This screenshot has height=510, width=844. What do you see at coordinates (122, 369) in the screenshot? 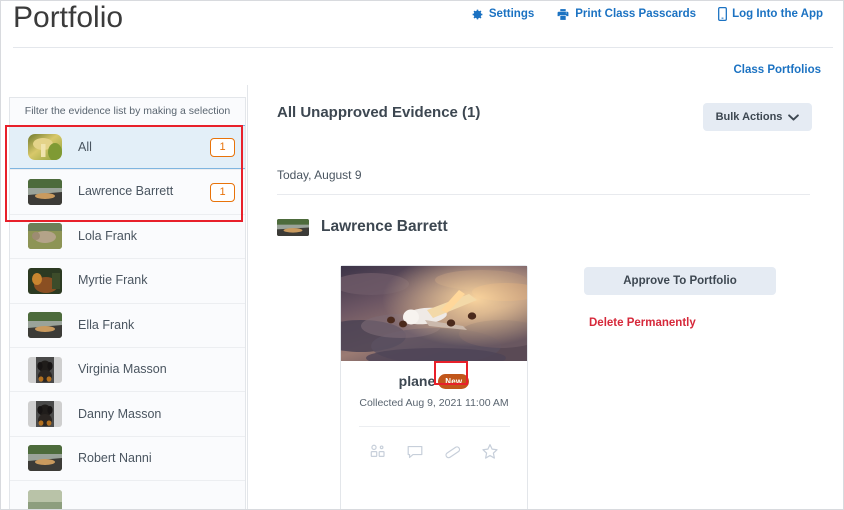
I see `sidebar-item-label: Virginia Masson` at bounding box center [122, 369].